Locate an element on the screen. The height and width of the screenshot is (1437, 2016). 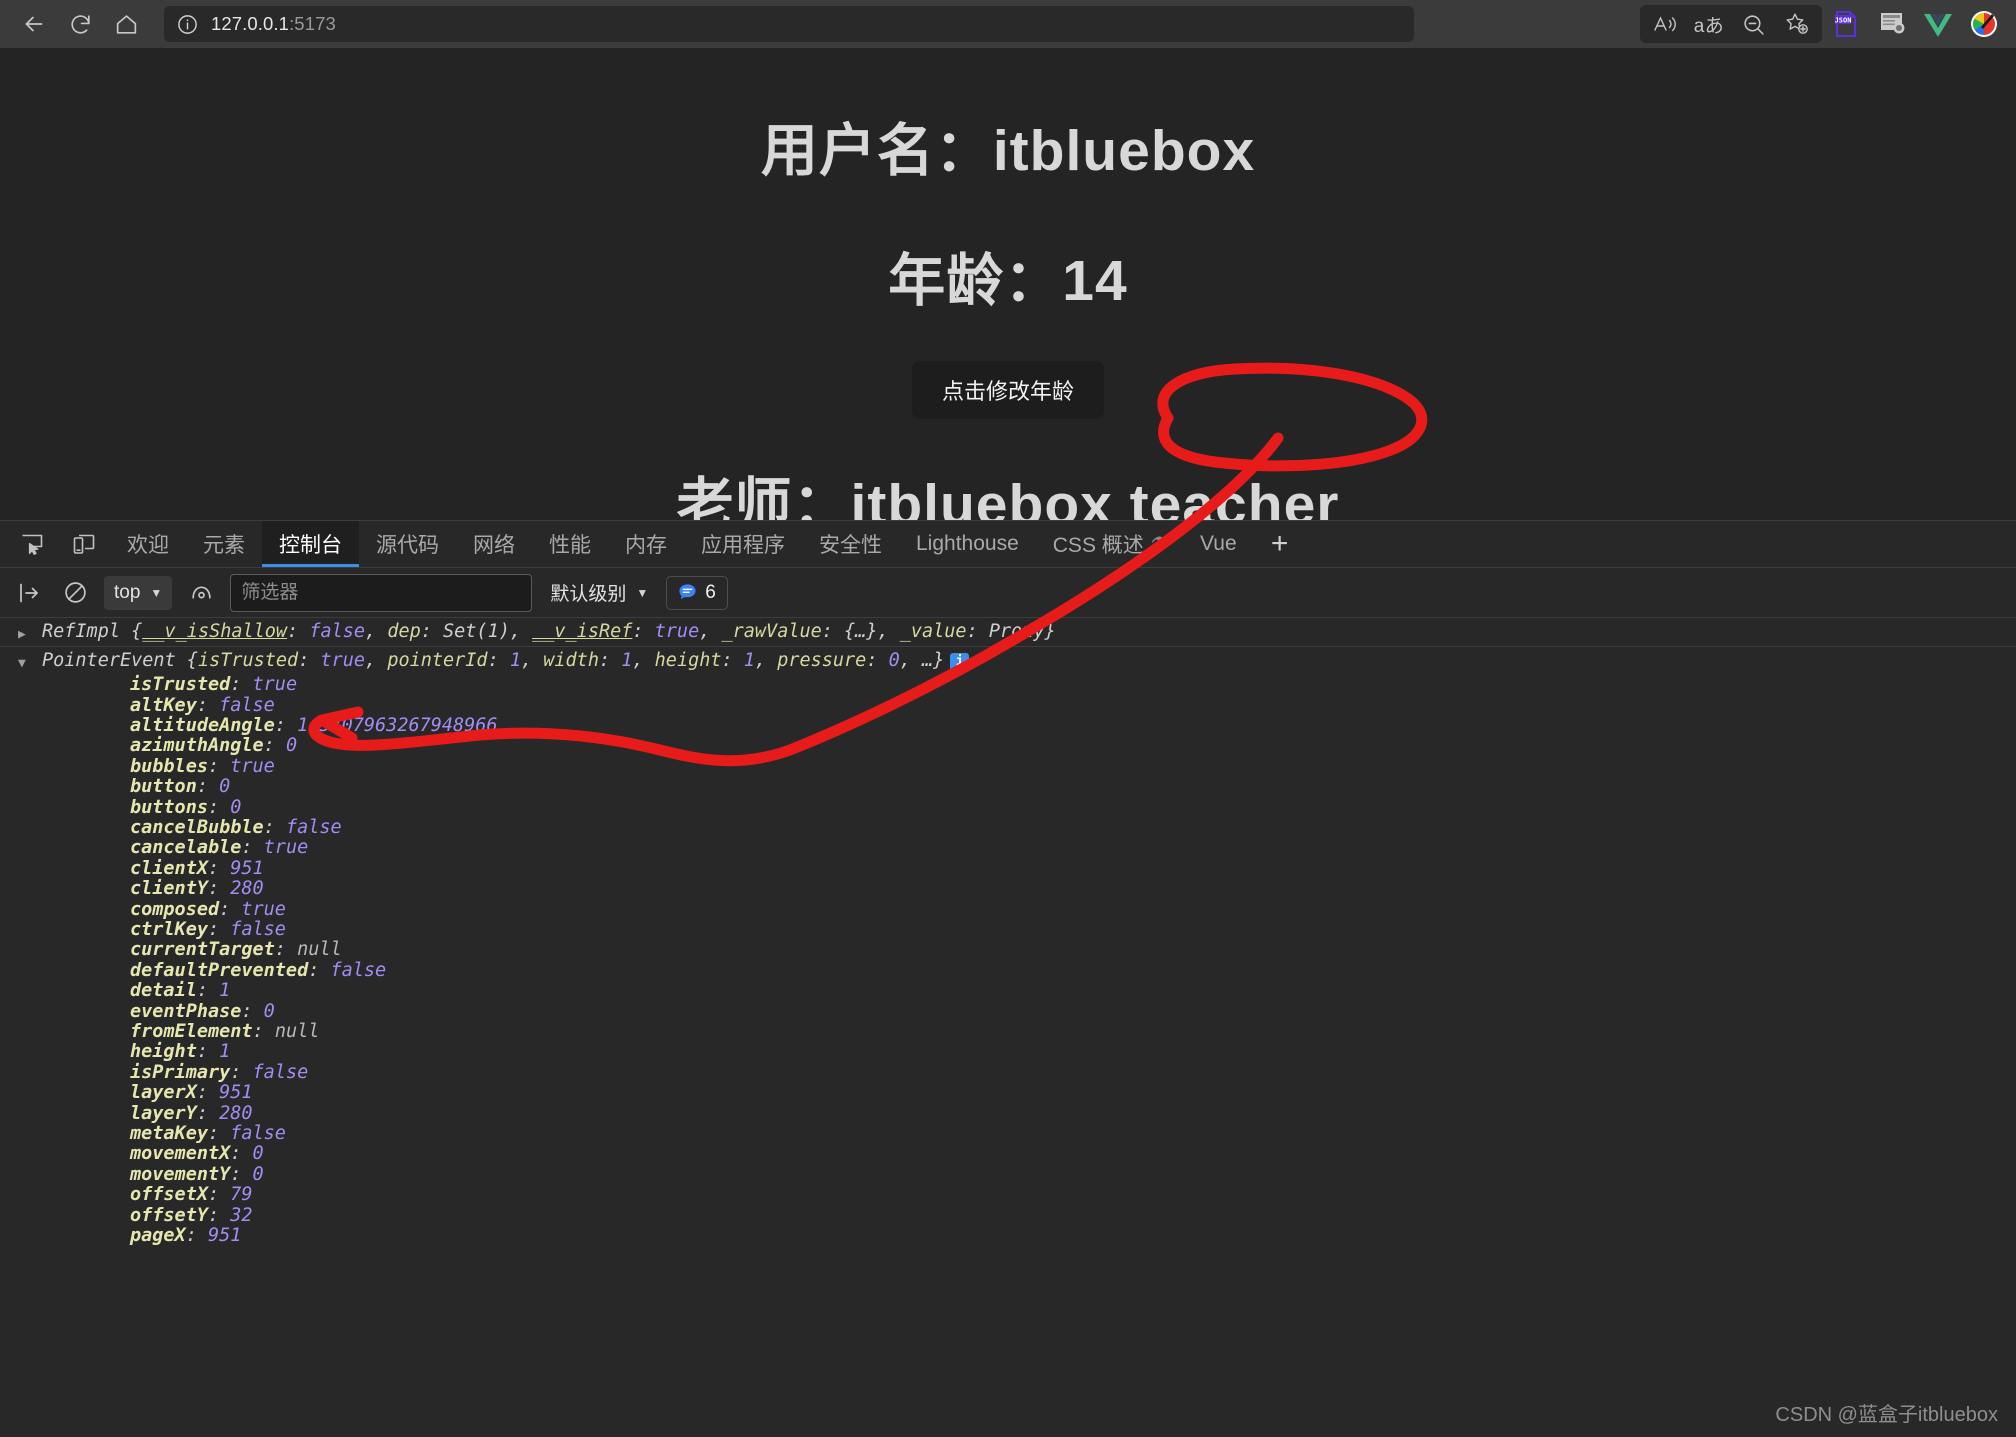
property-value: true is located at coordinates (286, 848).